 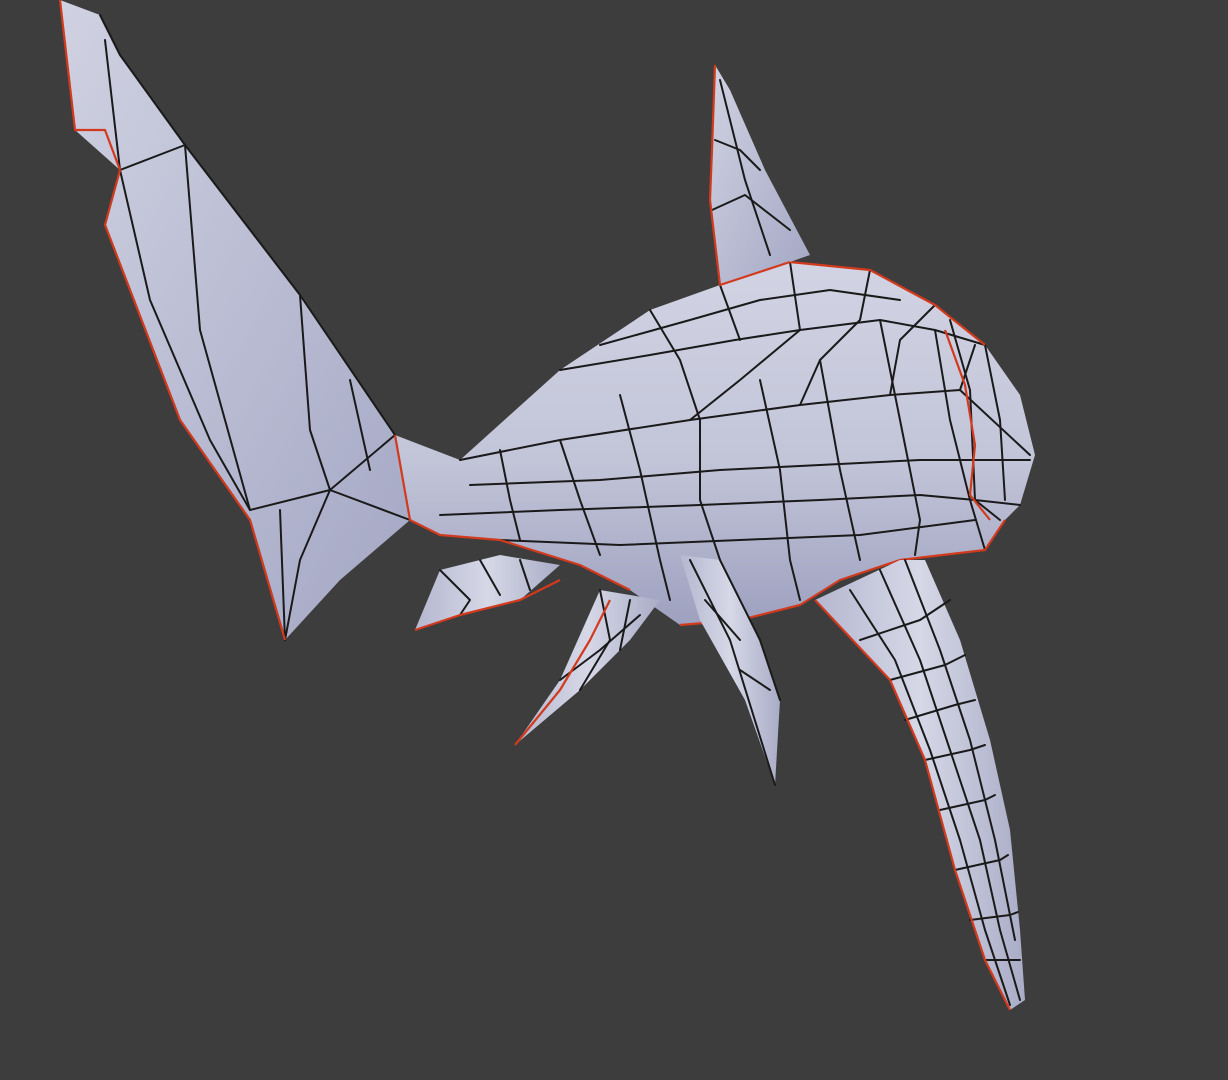 I want to click on pelvic-fin, so click(x=487, y=593).